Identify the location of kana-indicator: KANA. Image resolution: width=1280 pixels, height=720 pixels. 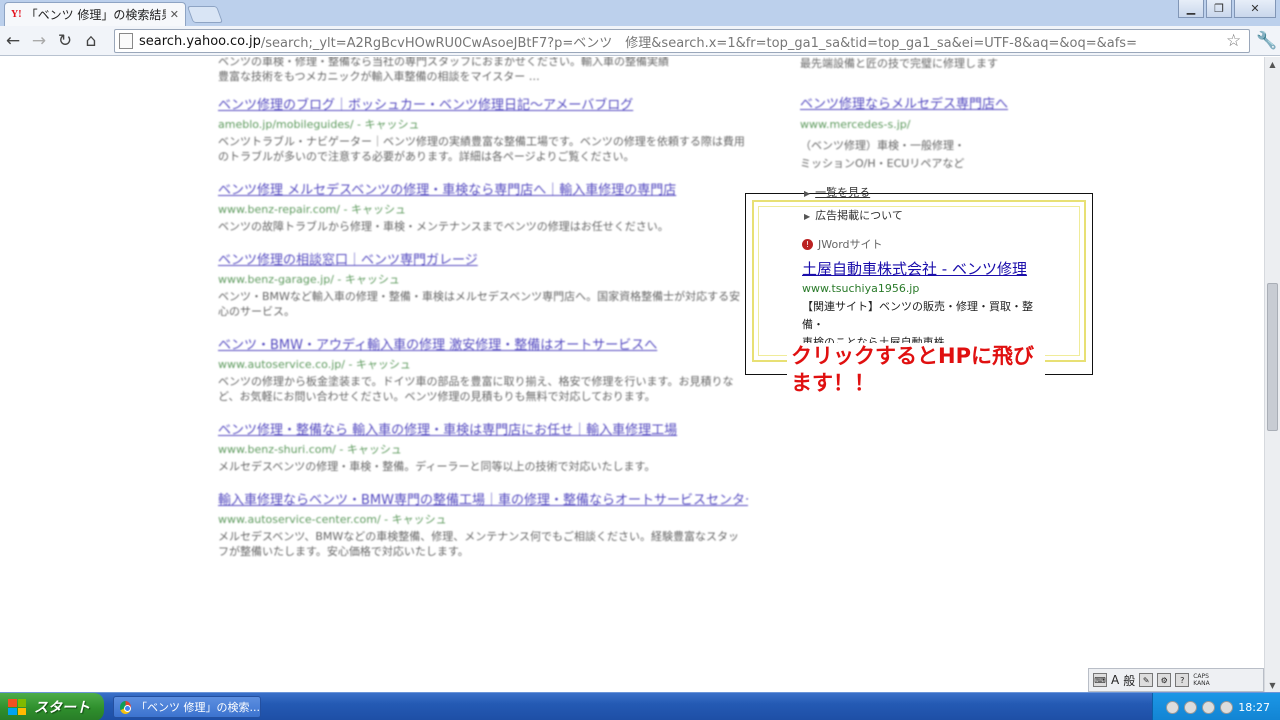
(1201, 683).